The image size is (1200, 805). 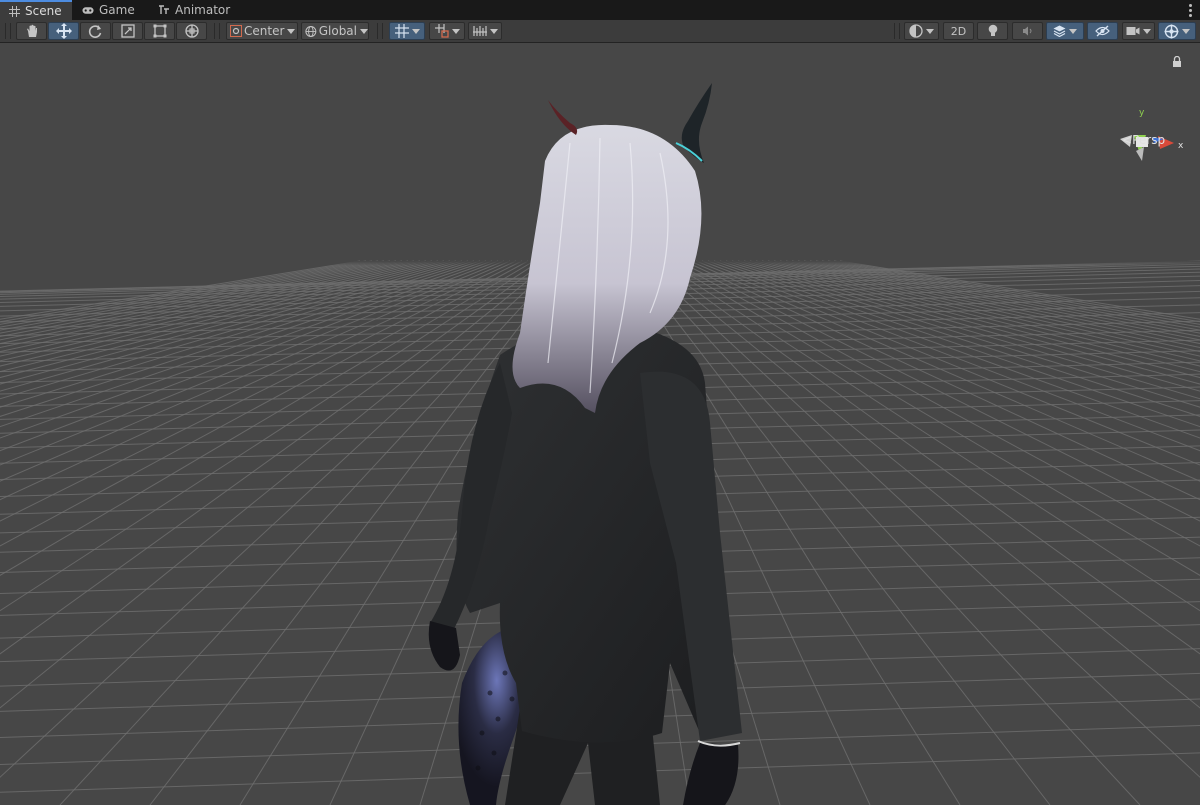 What do you see at coordinates (14, 11) in the screenshot?
I see `grid-icon` at bounding box center [14, 11].